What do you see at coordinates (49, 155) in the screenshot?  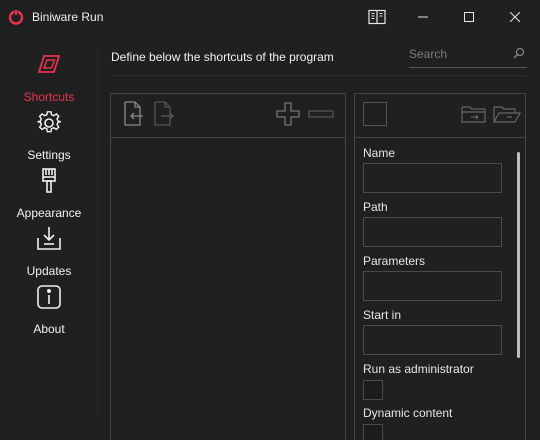 I see `sidebar-item-label: Settings` at bounding box center [49, 155].